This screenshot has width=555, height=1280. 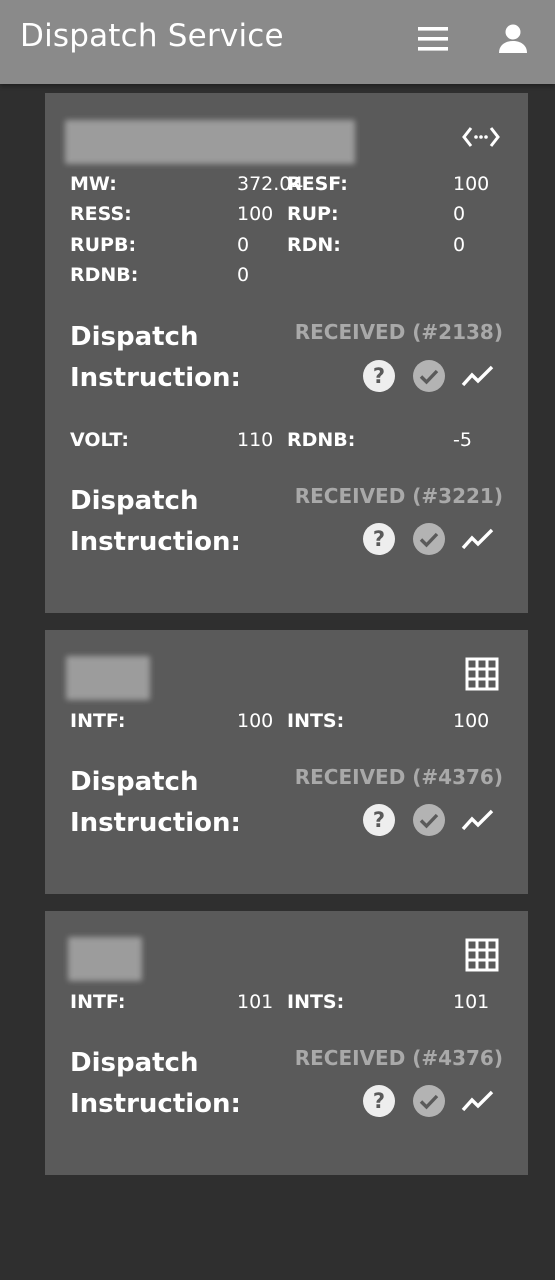 I want to click on field-label: RUP:, so click(x=313, y=214).